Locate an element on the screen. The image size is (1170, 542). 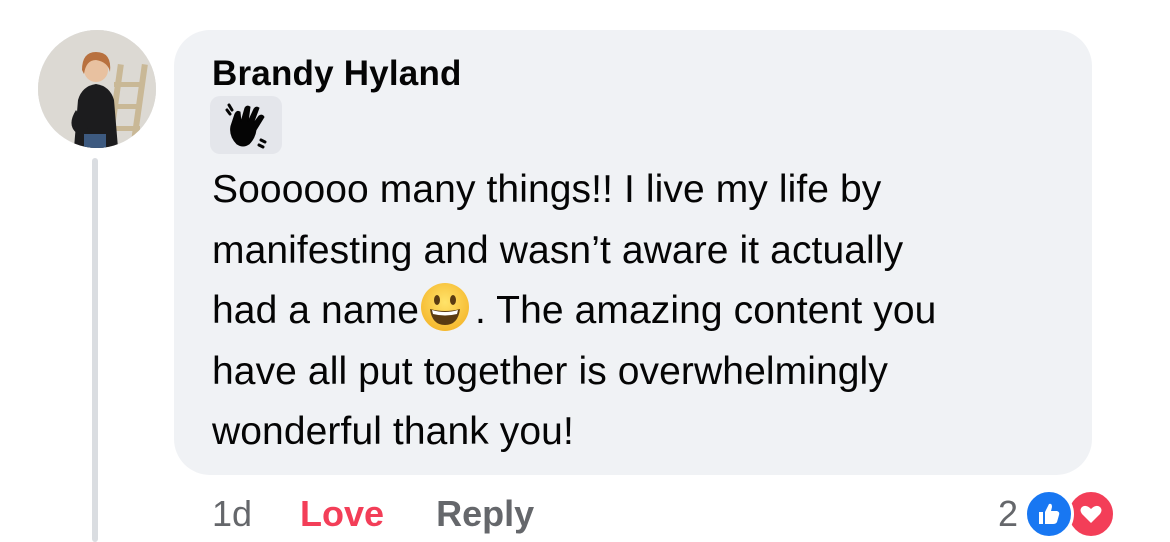
comment-actions: 1d Love Reply is located at coordinates (373, 514).